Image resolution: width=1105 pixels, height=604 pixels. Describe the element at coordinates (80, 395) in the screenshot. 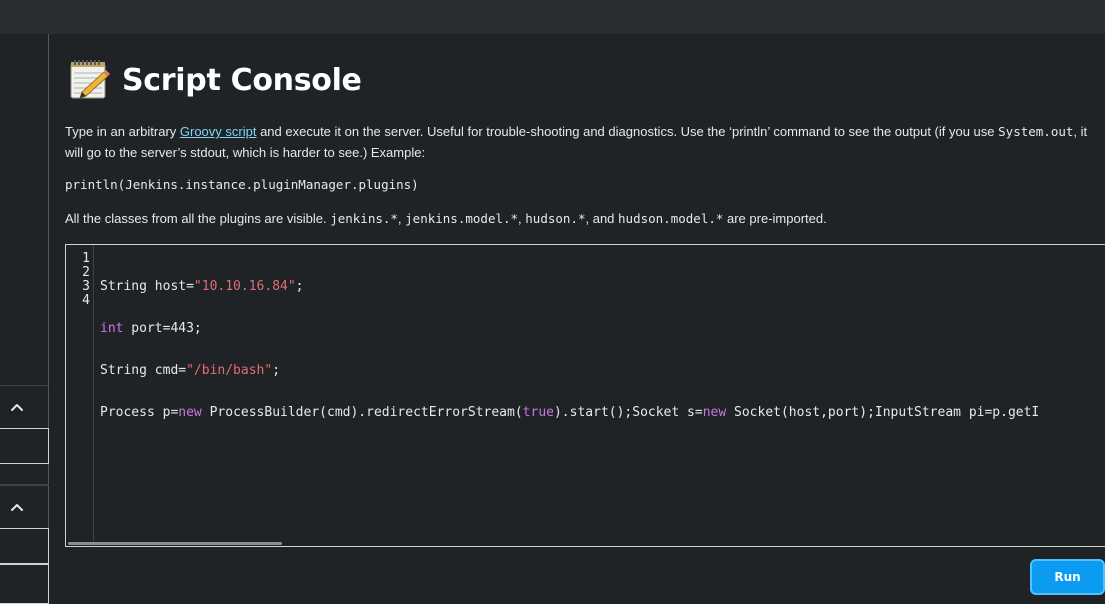

I see `line-number-gutter: 1 2 3 4` at that location.